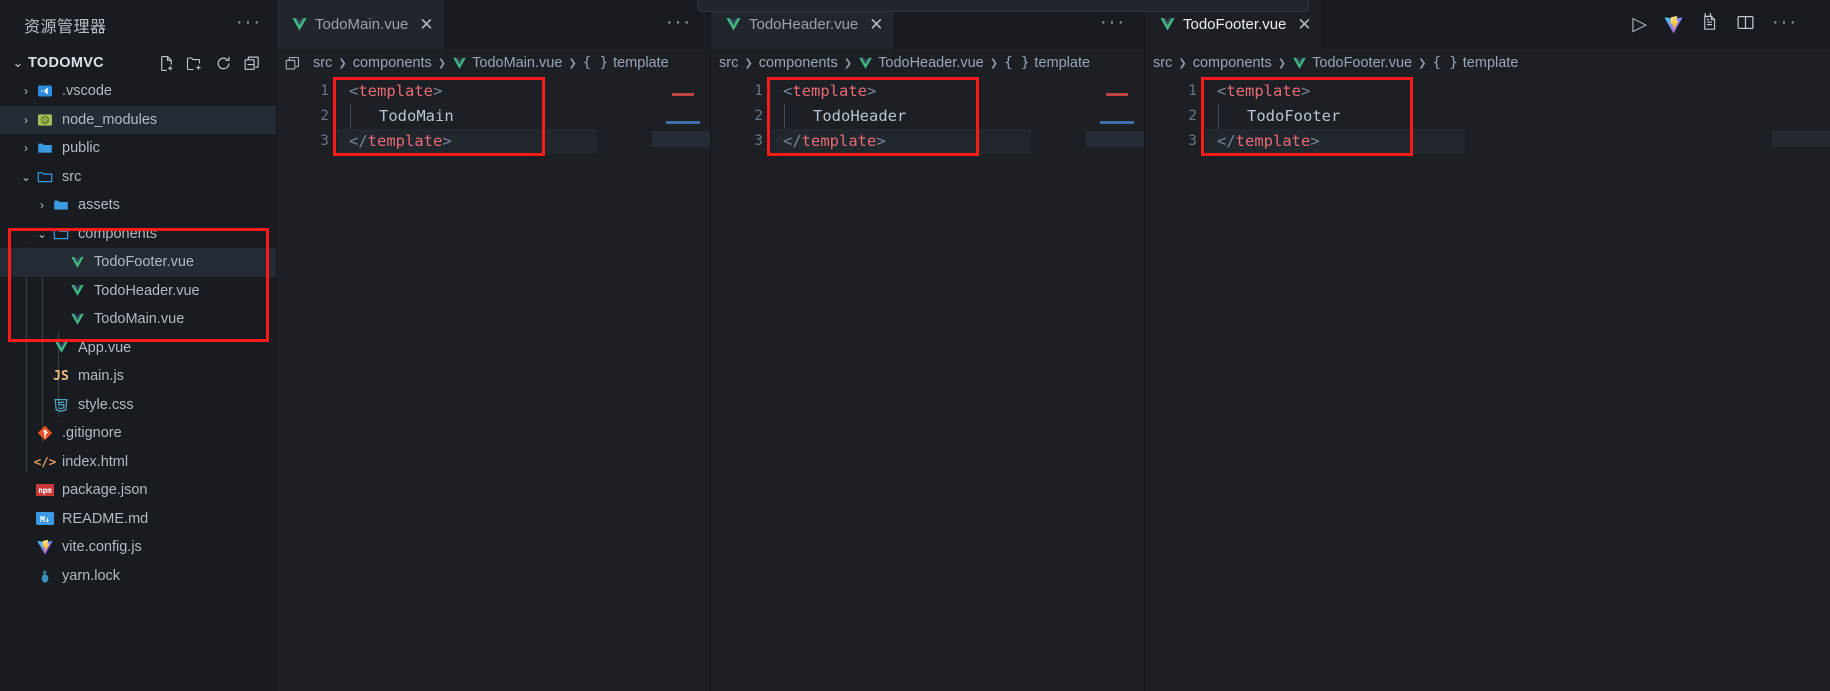 Image resolution: width=1830 pixels, height=691 pixels. I want to click on tree-item-components: ⌄ components, so click(138, 234).